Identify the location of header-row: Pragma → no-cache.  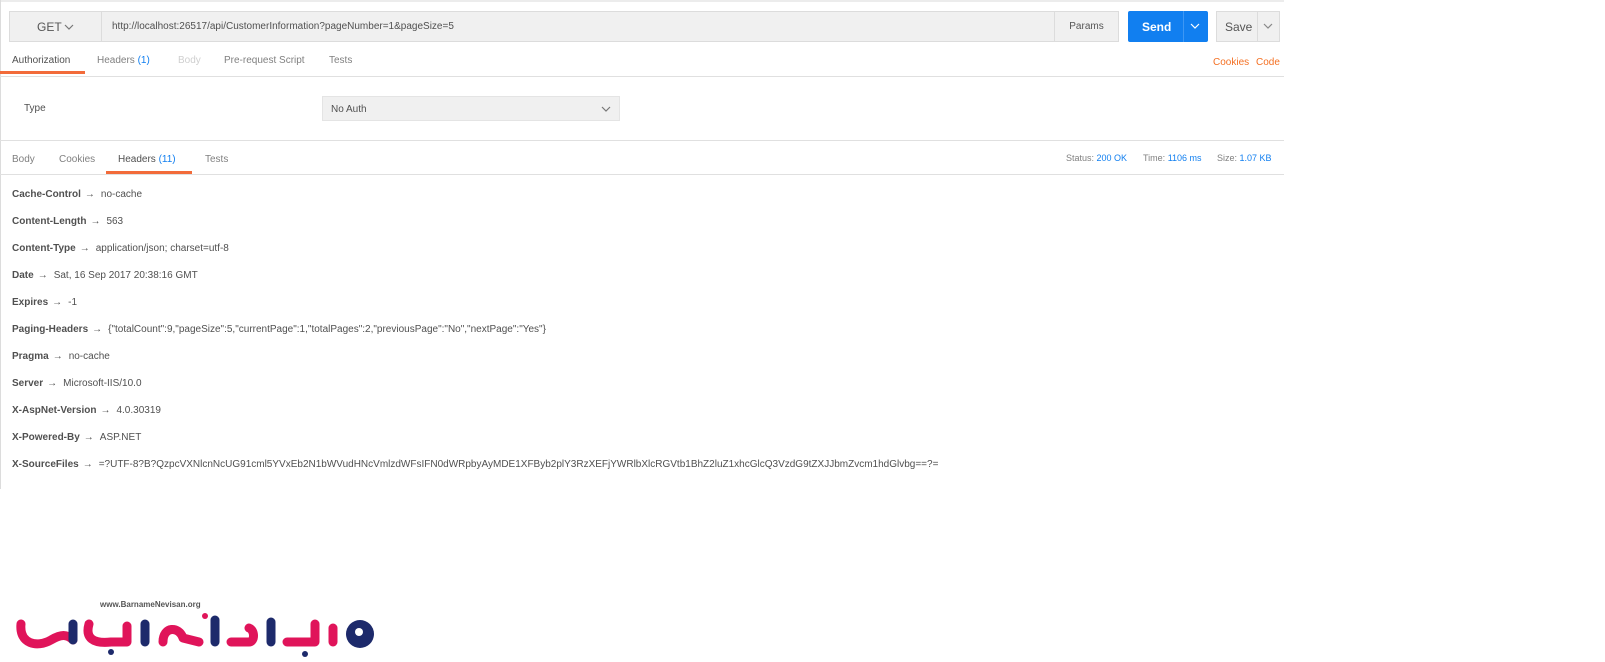
(61, 356).